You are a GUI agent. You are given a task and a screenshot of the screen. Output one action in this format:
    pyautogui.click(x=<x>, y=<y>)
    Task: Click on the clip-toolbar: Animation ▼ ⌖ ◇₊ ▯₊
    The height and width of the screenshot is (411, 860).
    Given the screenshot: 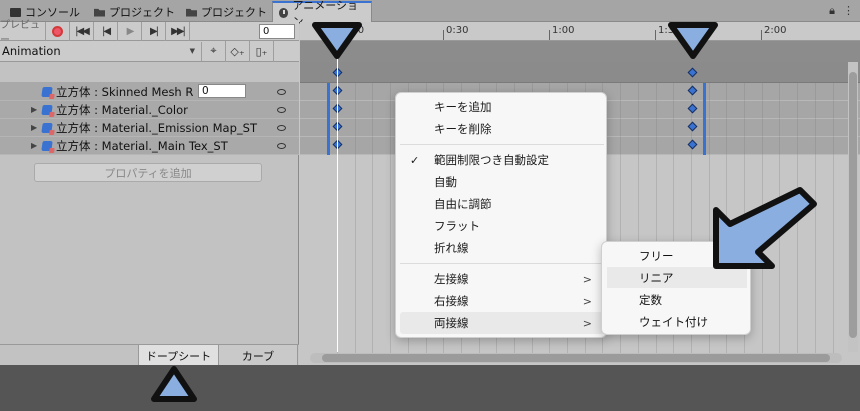 What is the action you would take?
    pyautogui.click(x=149, y=51)
    